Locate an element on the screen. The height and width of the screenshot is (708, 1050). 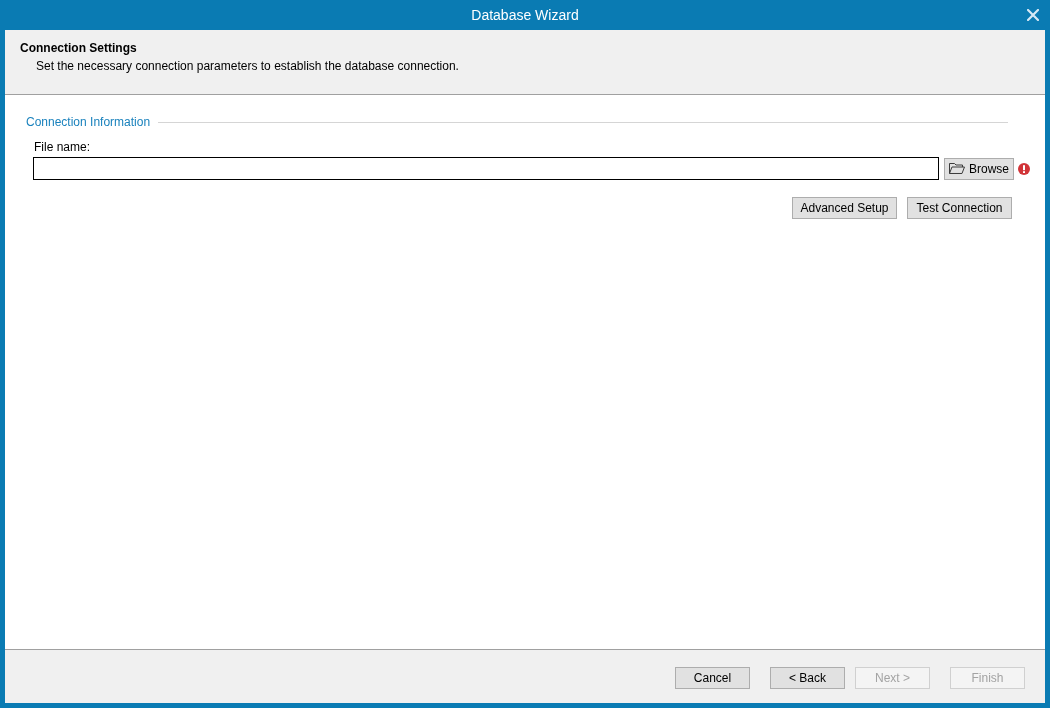
field-label: File name: is located at coordinates (62, 147).